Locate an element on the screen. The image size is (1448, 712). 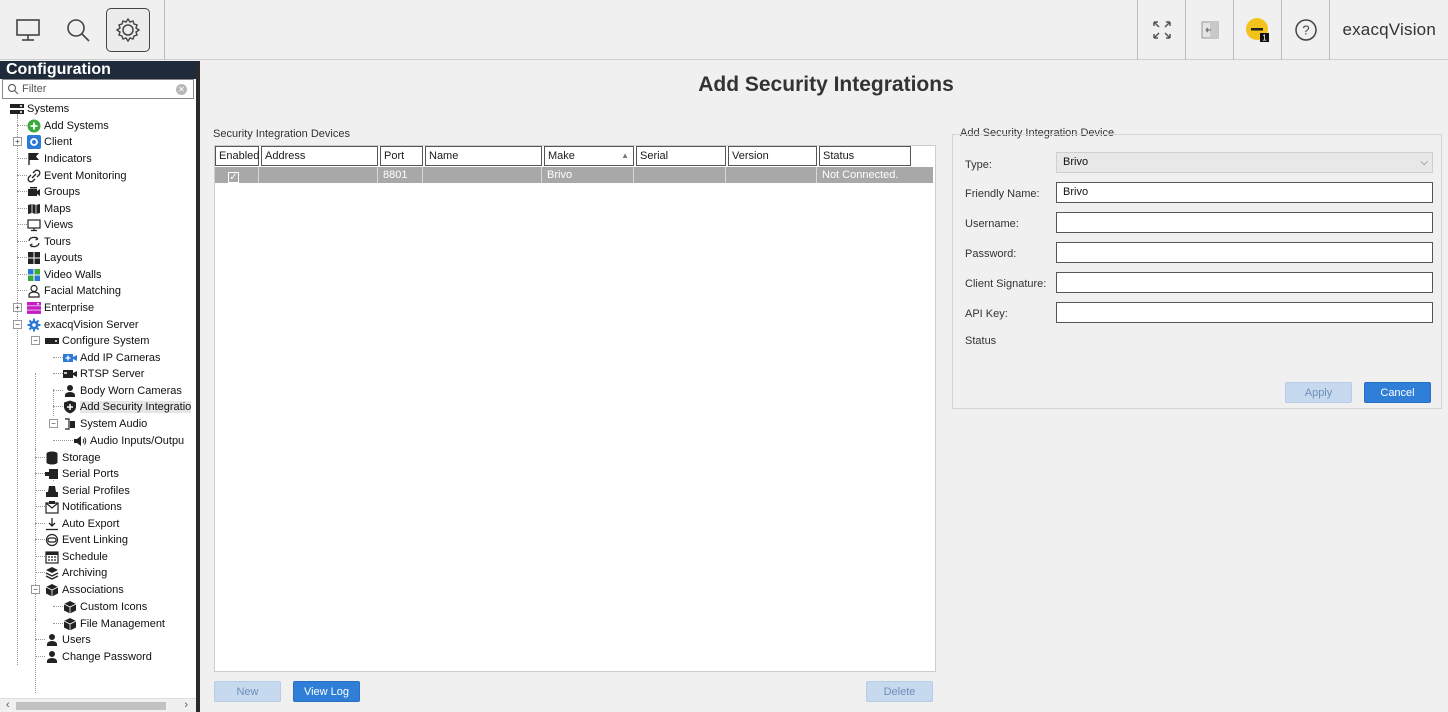
sidebar-horizontal-scrollbar: ‹ › is located at coordinates (98, 705).